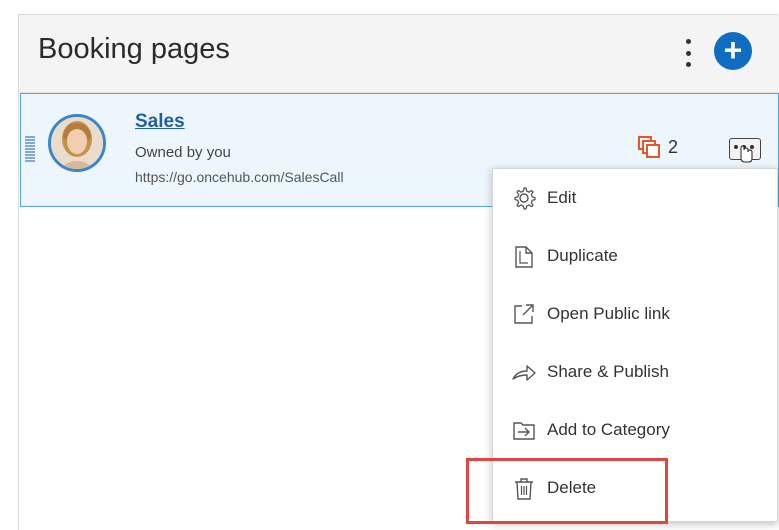  Describe the element at coordinates (30, 150) in the screenshot. I see `drag-handle-icon` at that location.